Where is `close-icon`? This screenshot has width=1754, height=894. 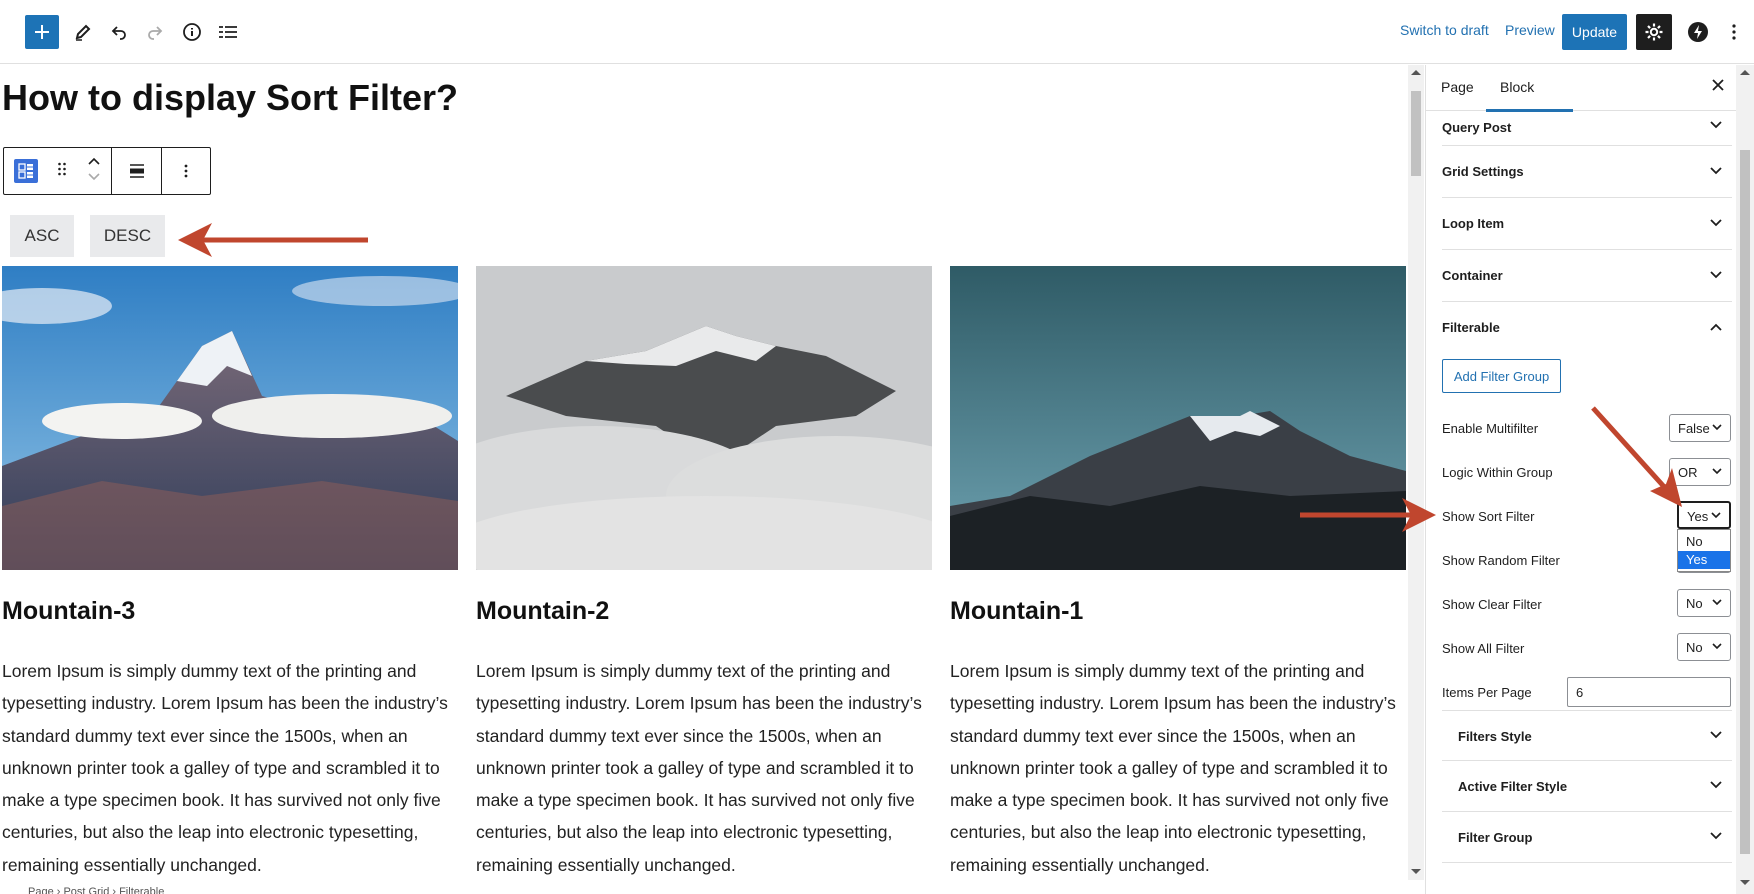
close-icon is located at coordinates (1718, 85).